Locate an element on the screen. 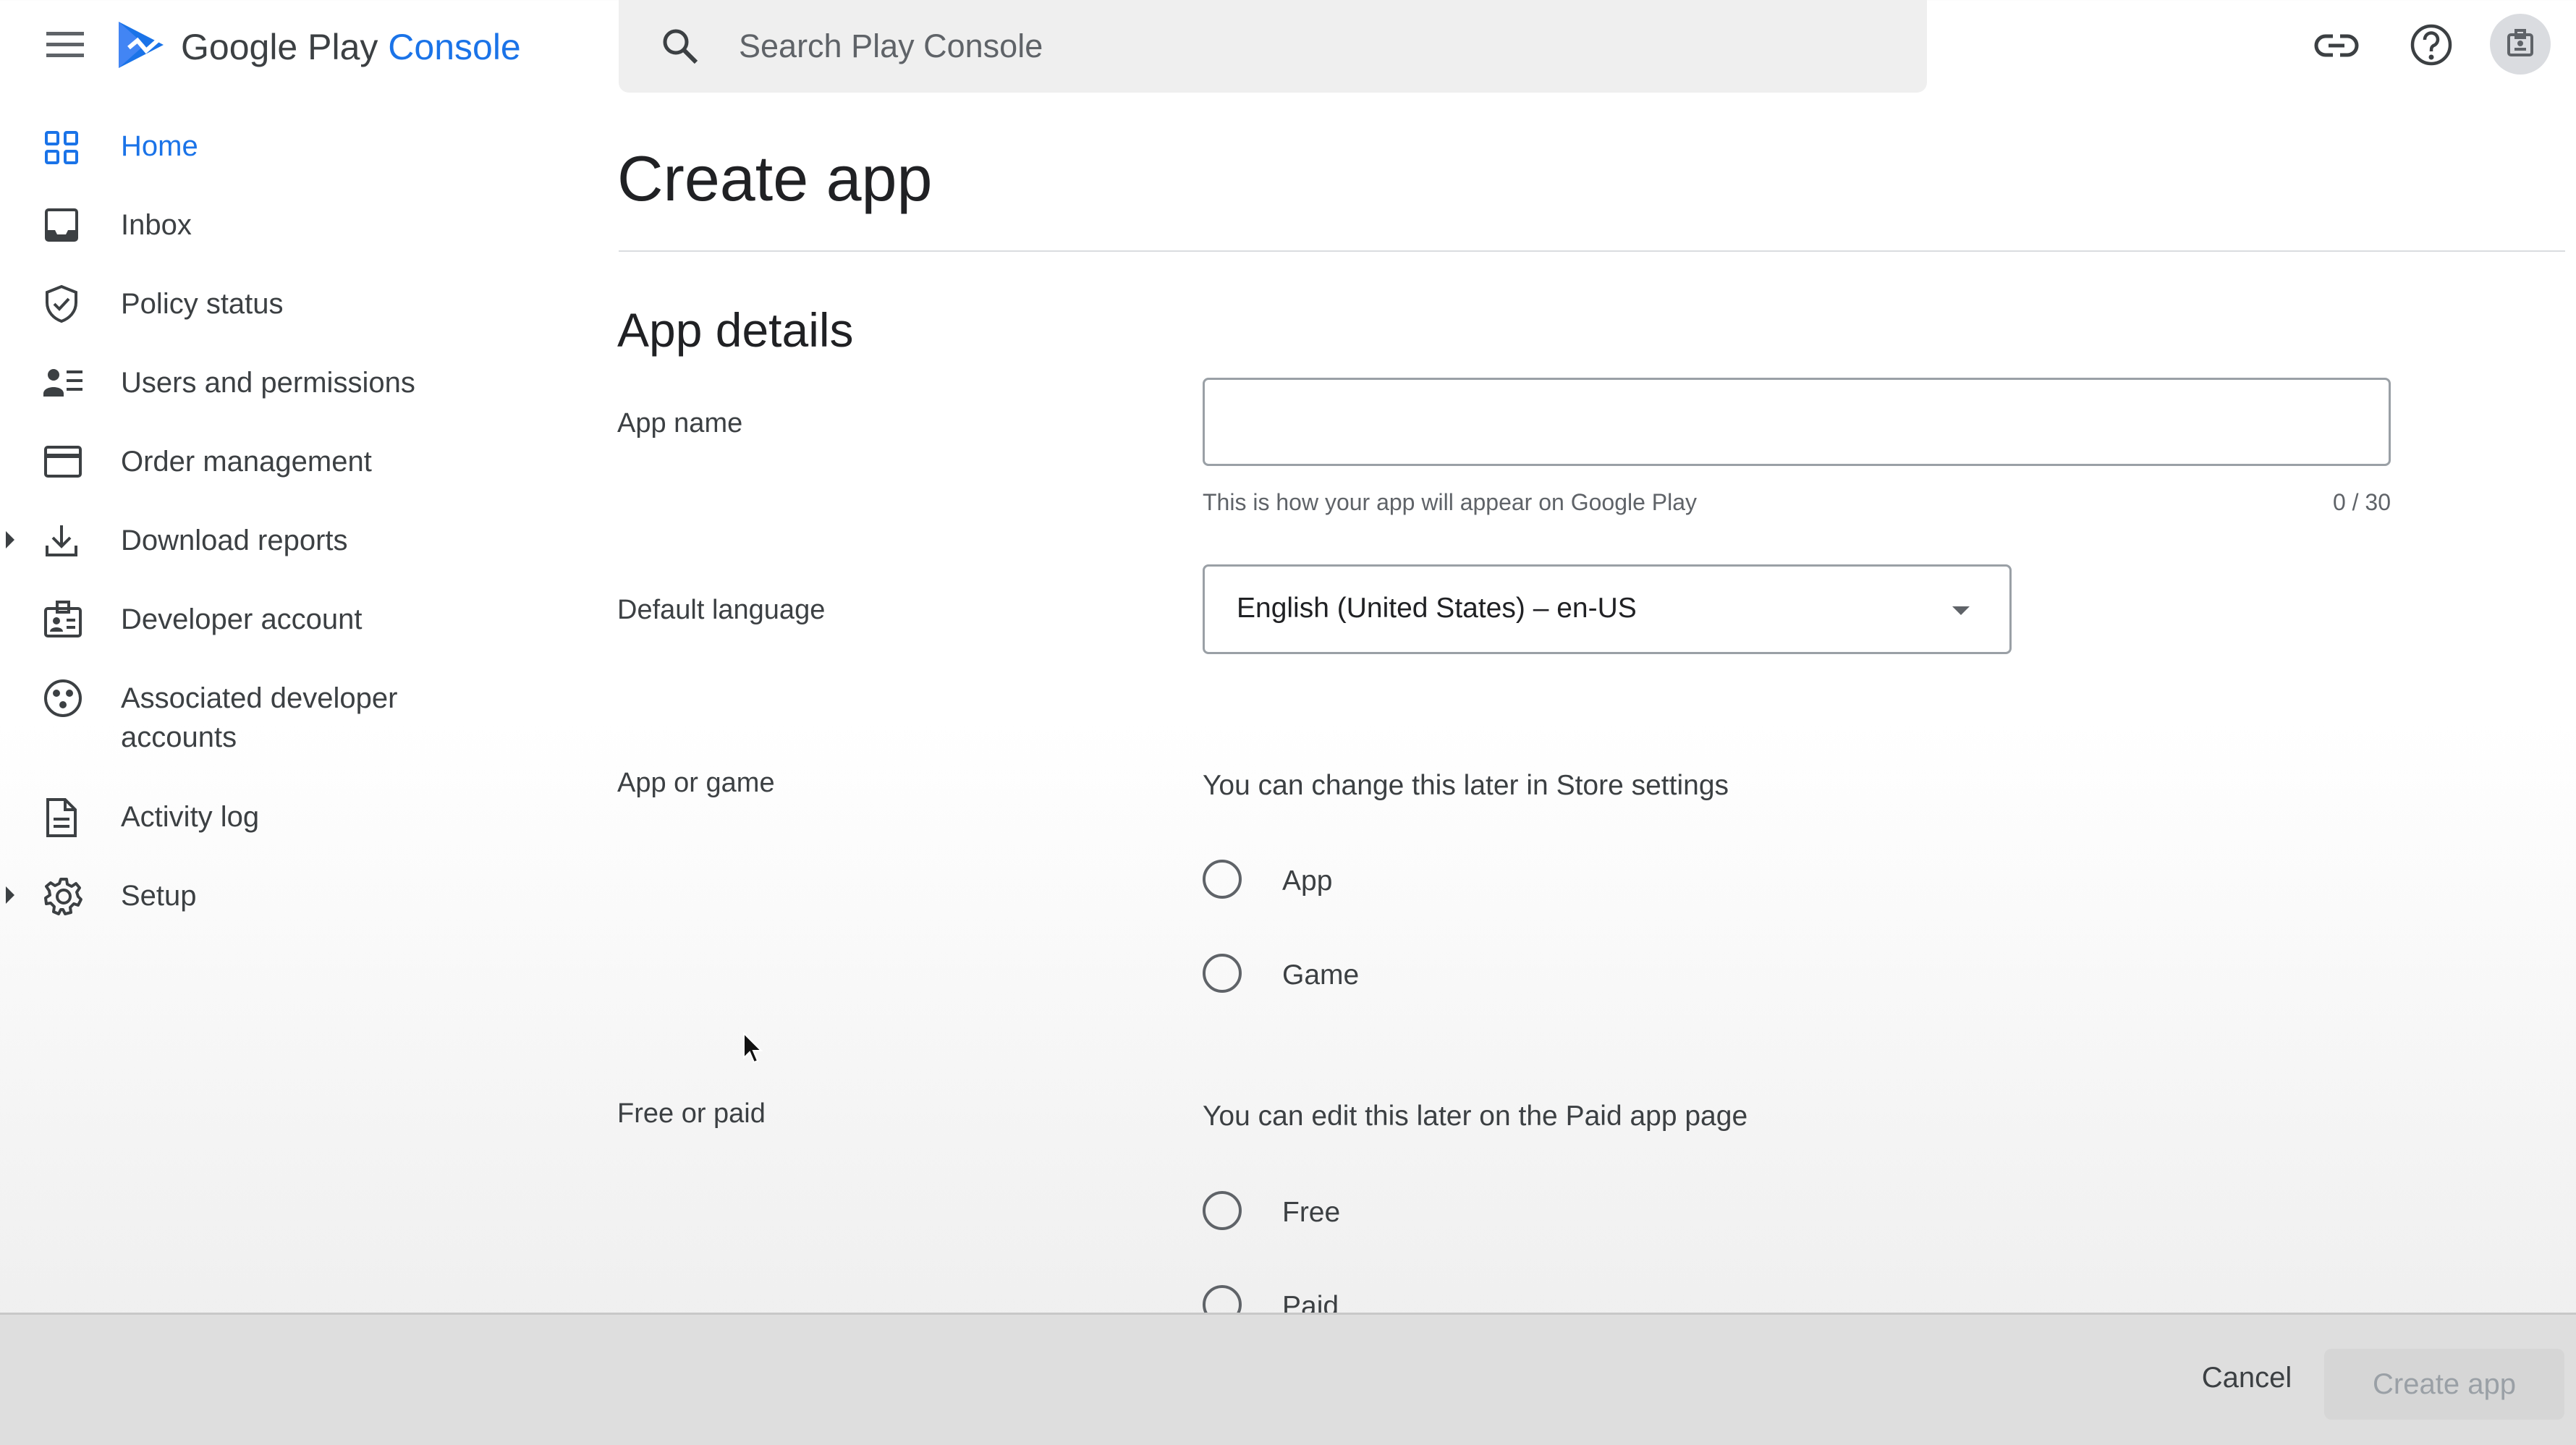  credit-card-icon is located at coordinates (62, 462).